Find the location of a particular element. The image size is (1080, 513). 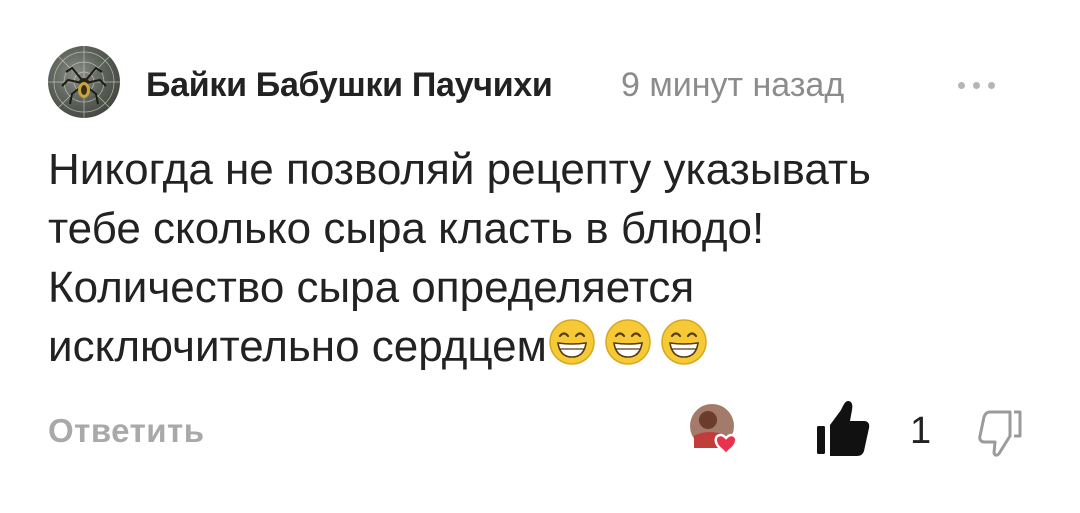

more-options-button is located at coordinates (983, 85).